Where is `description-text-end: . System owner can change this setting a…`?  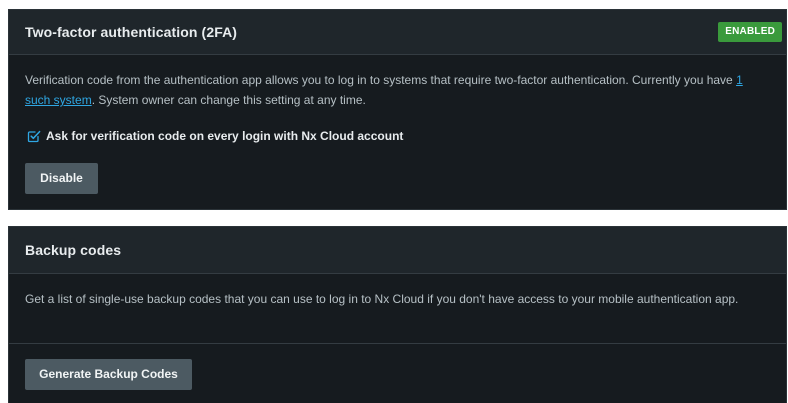
description-text-end: . System owner can change this setting a… is located at coordinates (228, 100).